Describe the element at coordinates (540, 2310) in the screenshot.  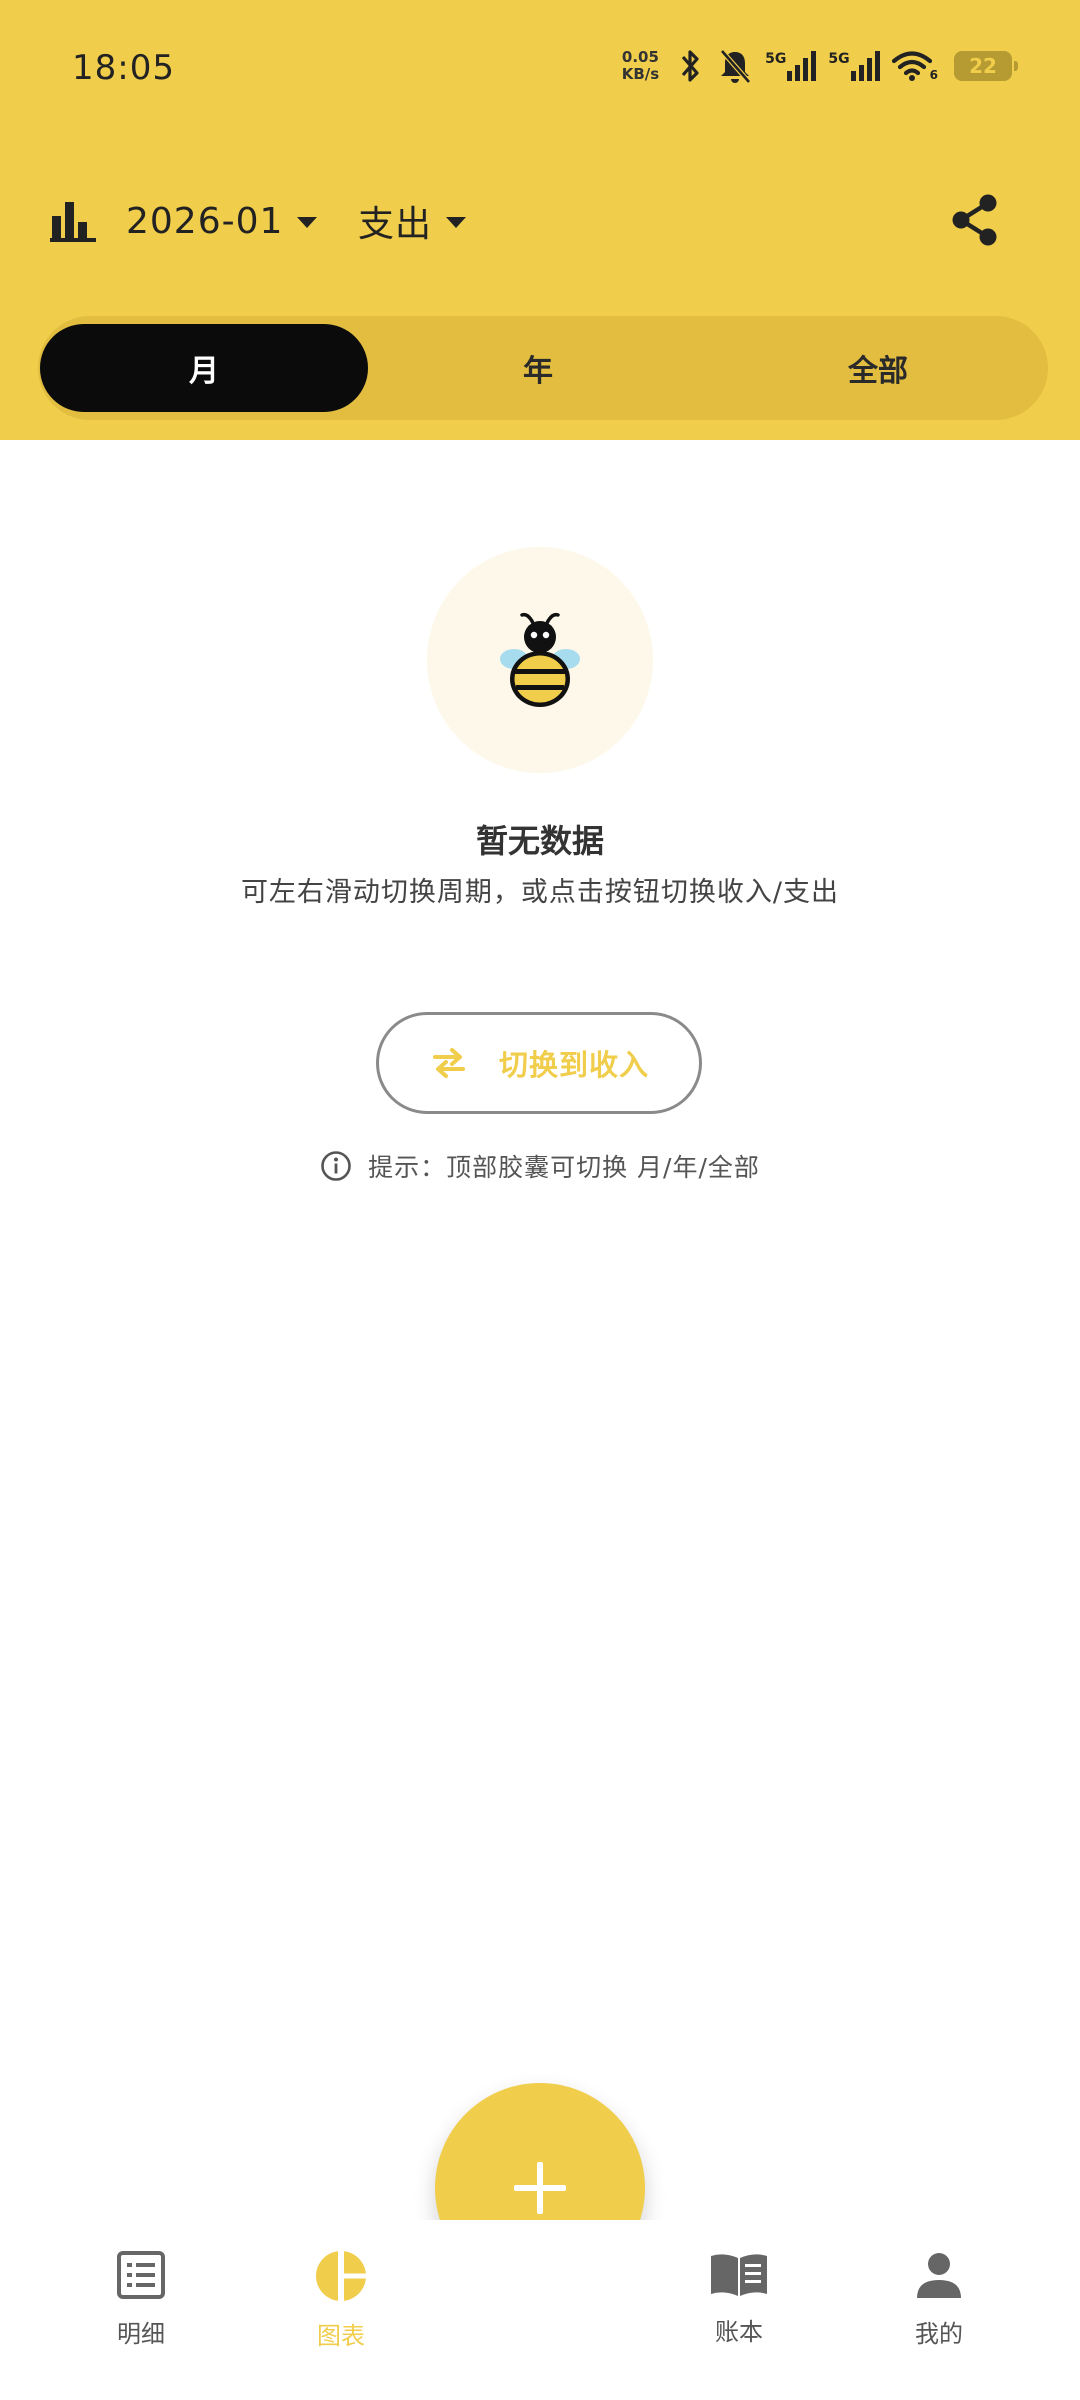
I see `bottom-nav: 明细 图表 账本 我的` at that location.